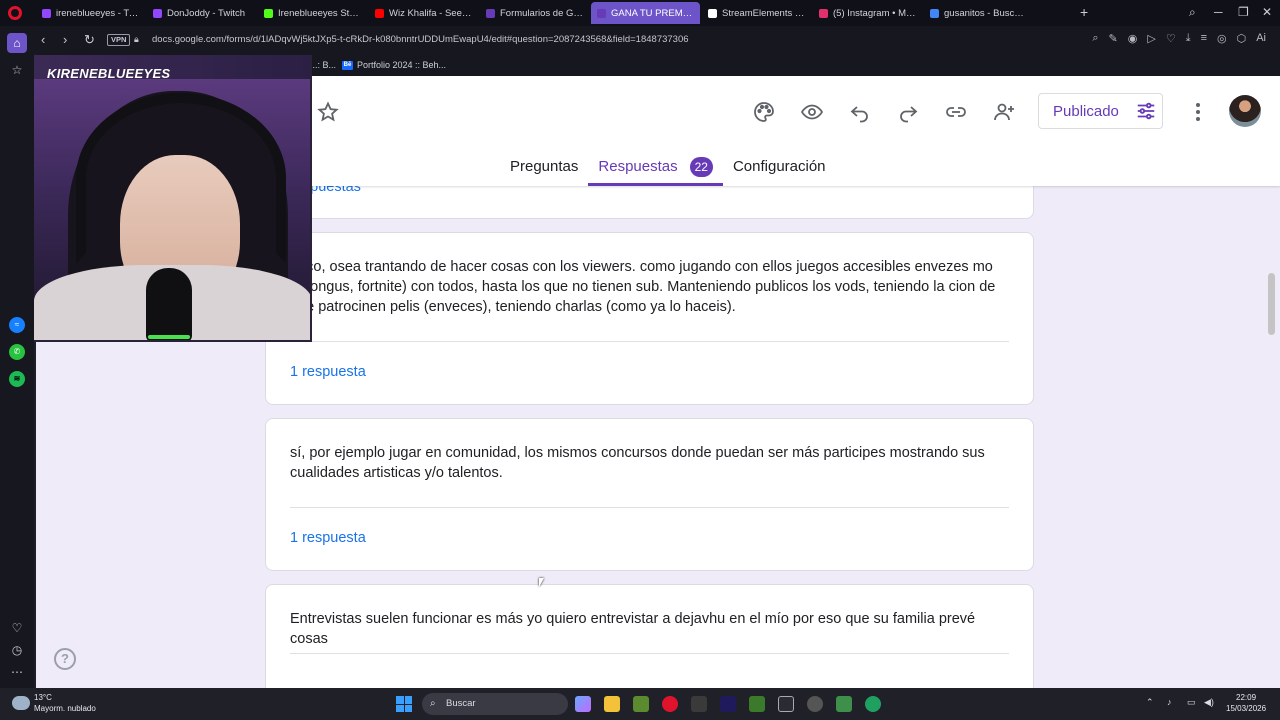  What do you see at coordinates (1169, 702) in the screenshot?
I see `microphone-tray-icon: ♪` at bounding box center [1169, 702].